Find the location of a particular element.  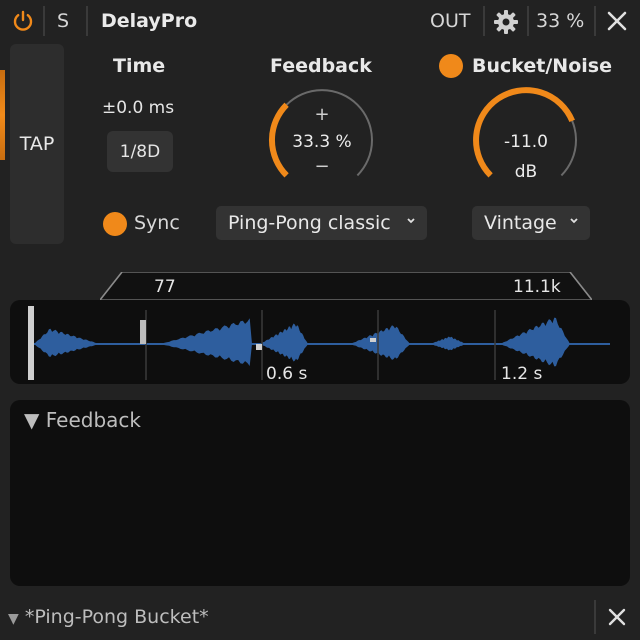

solo-button: S is located at coordinates (63, 21).